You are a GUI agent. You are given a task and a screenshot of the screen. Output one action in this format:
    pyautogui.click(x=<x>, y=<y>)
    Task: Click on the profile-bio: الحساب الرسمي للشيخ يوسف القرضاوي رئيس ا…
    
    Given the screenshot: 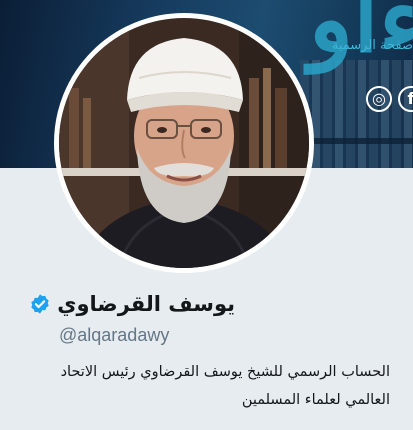 What is the action you would take?
    pyautogui.click(x=225, y=386)
    